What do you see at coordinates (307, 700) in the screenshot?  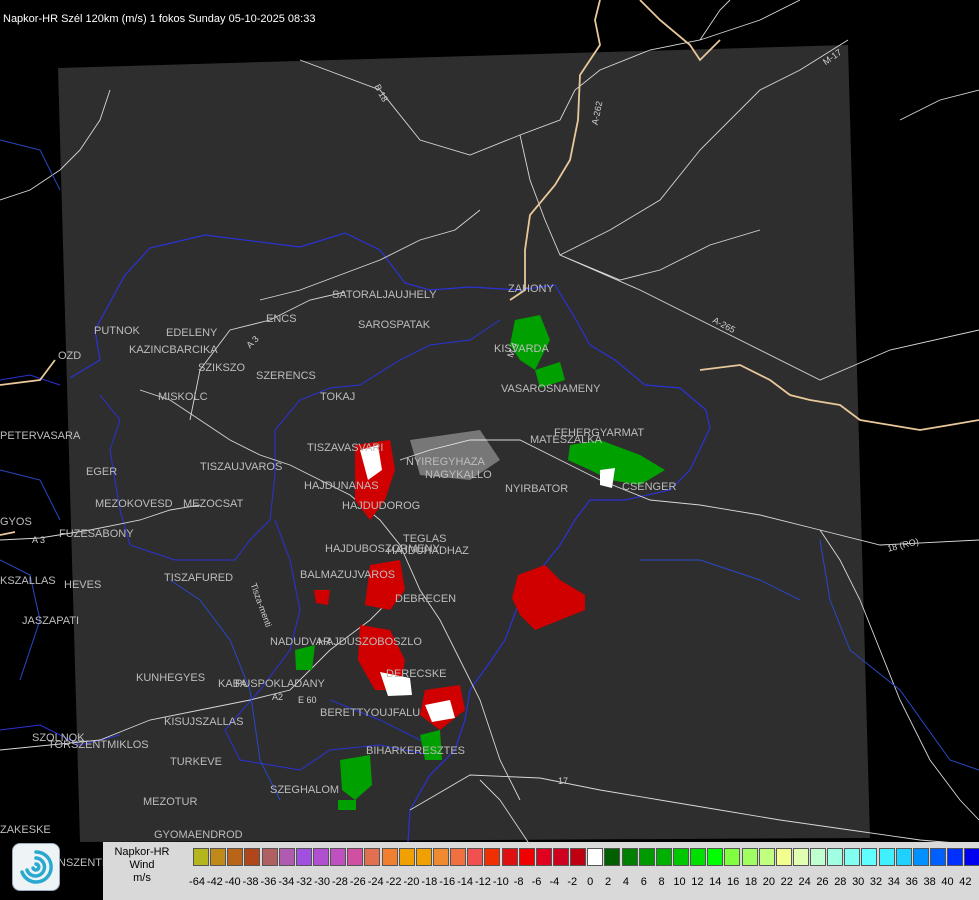 I see `road-label: E 60` at bounding box center [307, 700].